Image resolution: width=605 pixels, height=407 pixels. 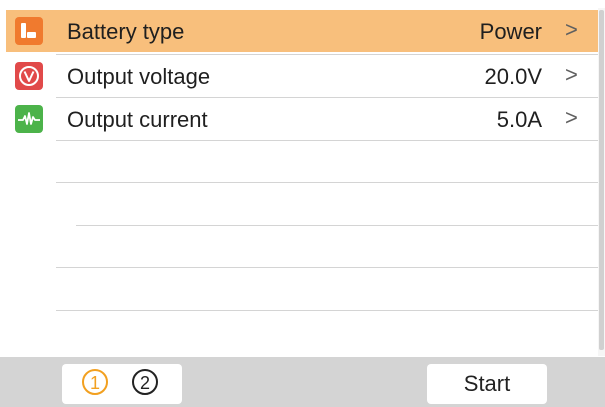 I want to click on row-value: 5.0A, so click(x=519, y=119).